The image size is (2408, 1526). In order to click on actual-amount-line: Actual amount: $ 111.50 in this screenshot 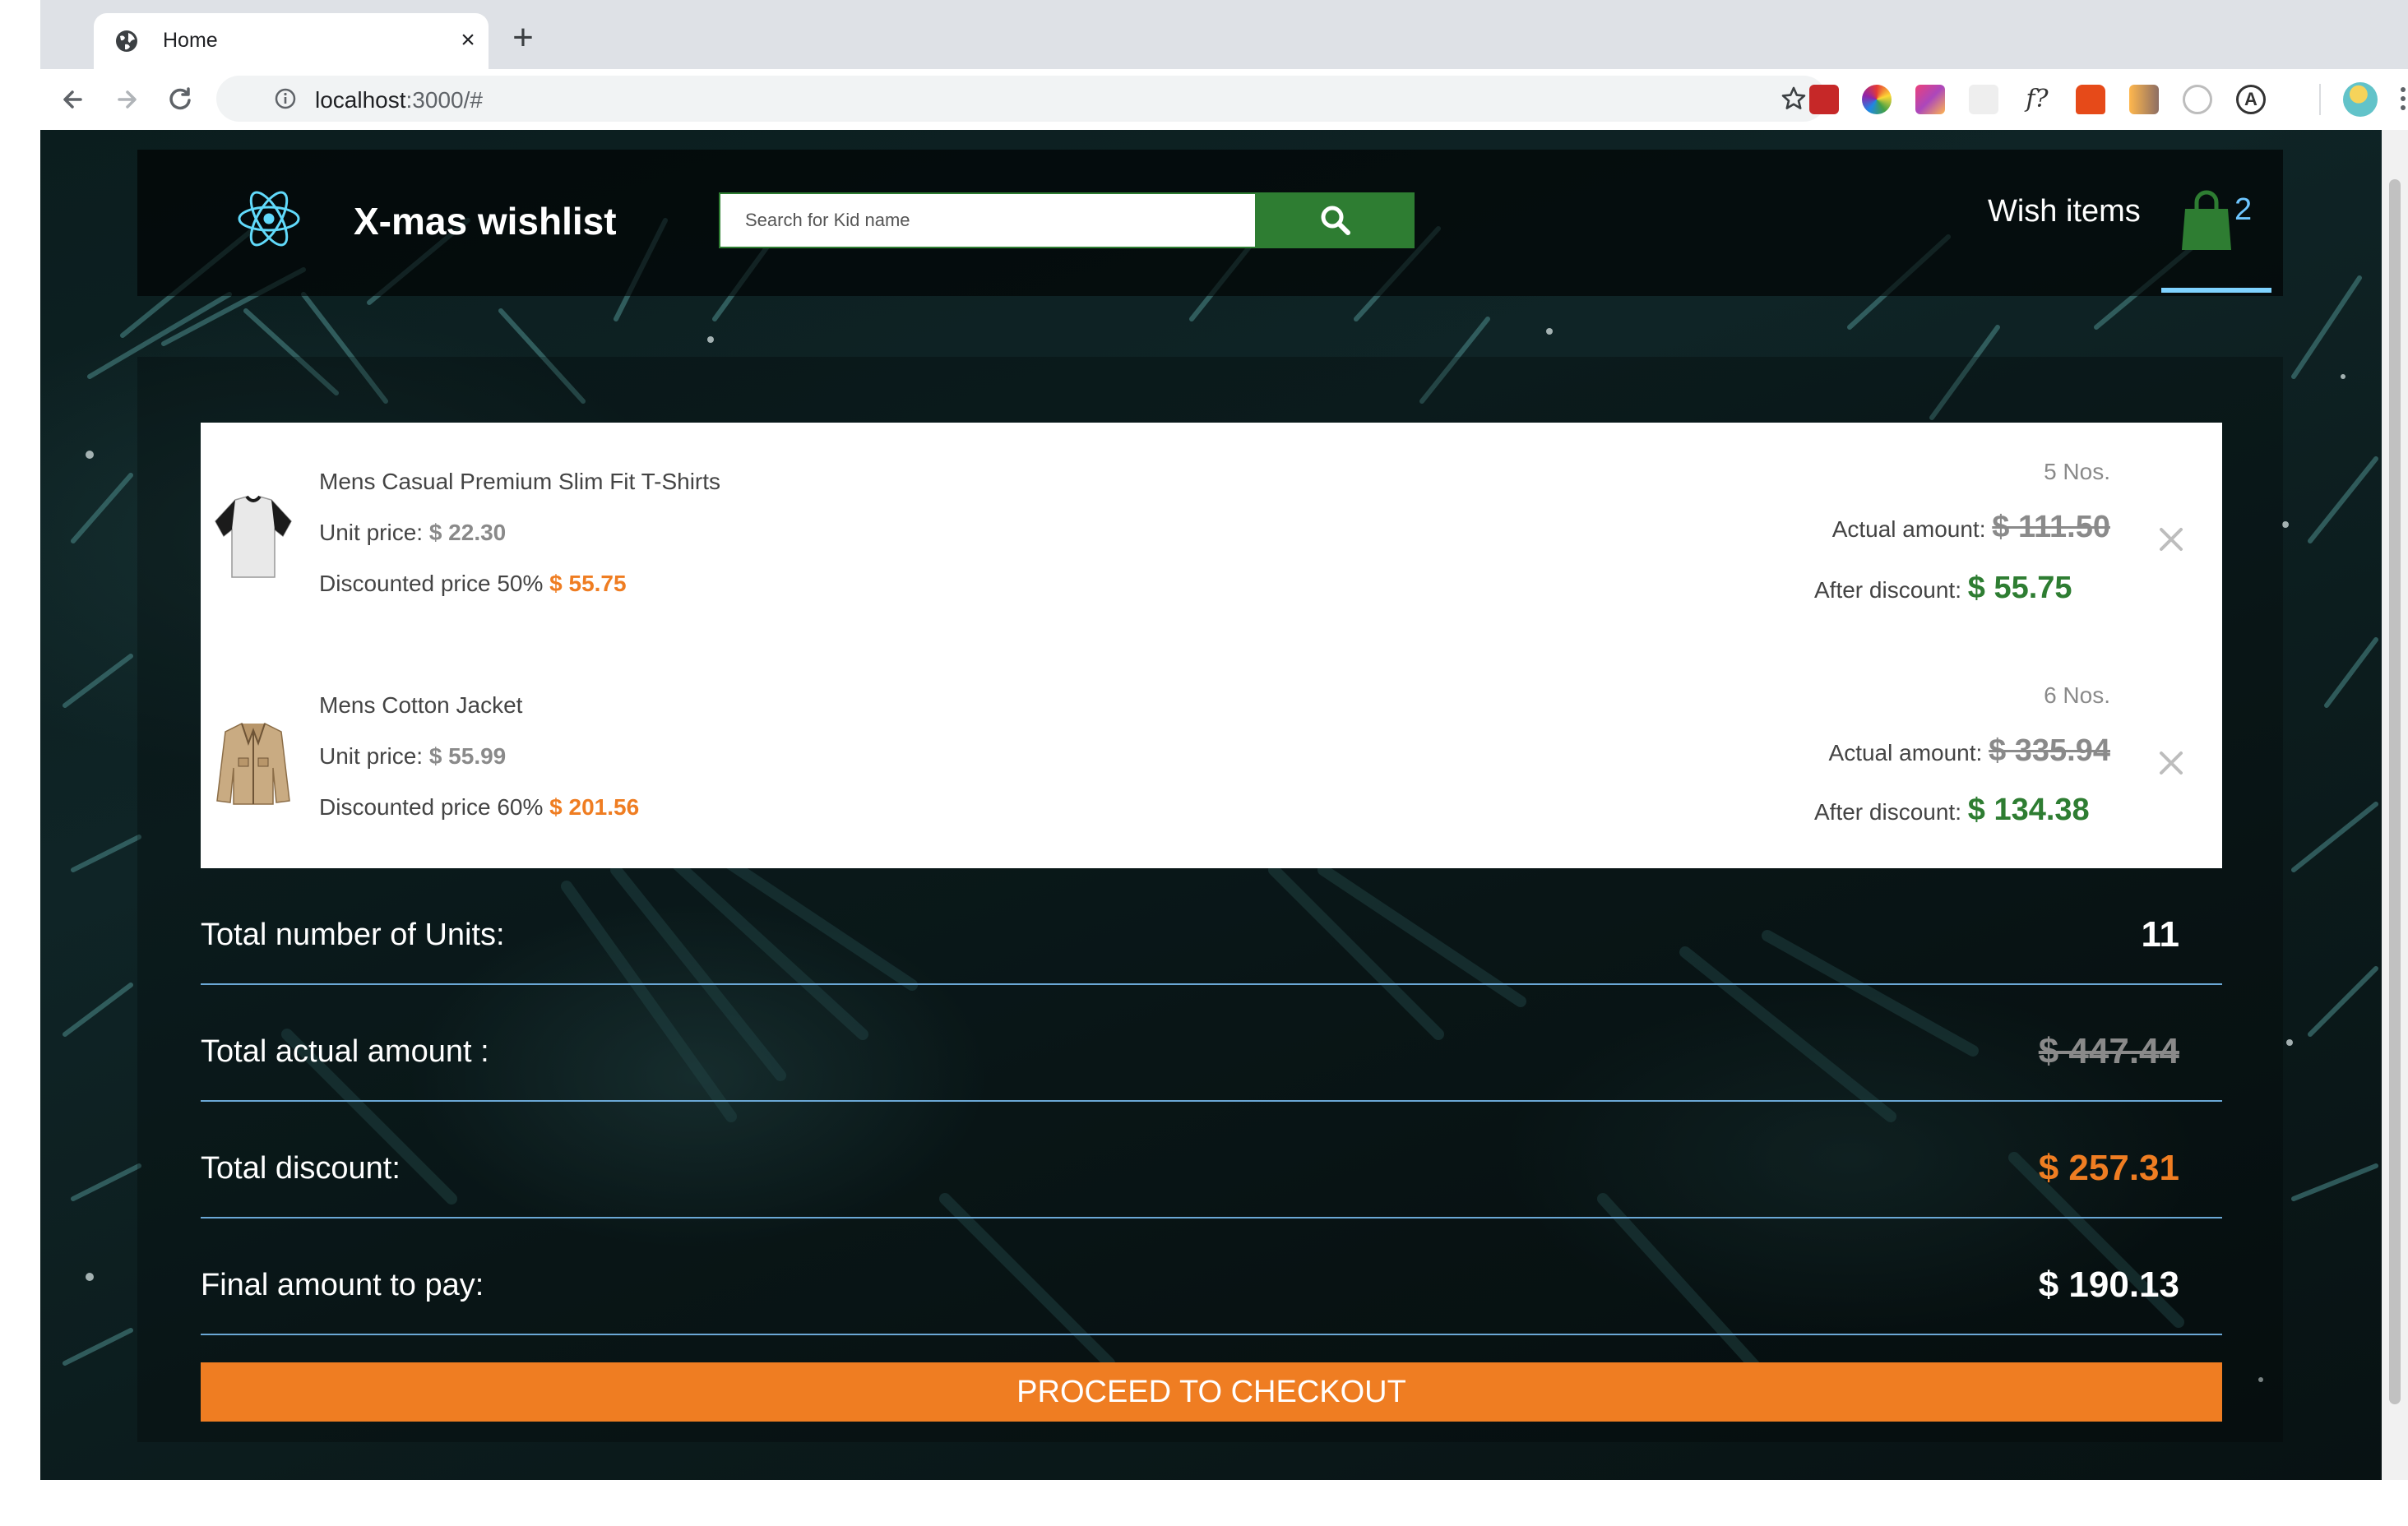, I will do `click(1970, 527)`.